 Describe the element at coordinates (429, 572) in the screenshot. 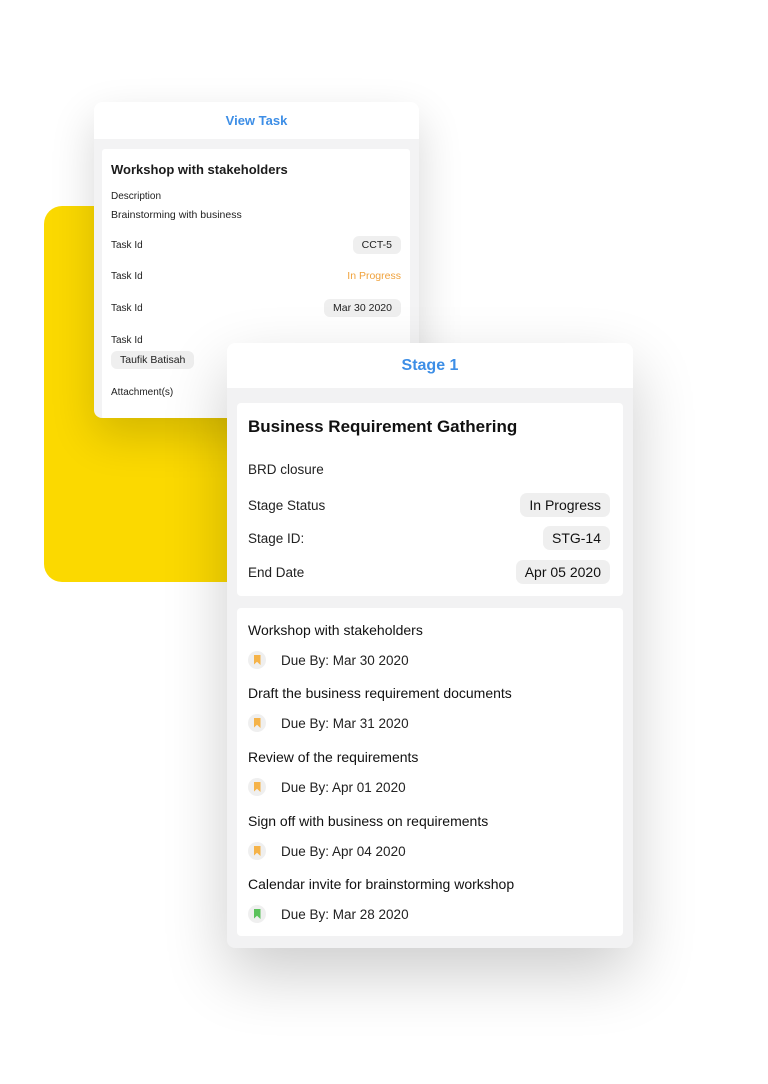

I see `end-date-row: End Date Apr 05 2020` at that location.